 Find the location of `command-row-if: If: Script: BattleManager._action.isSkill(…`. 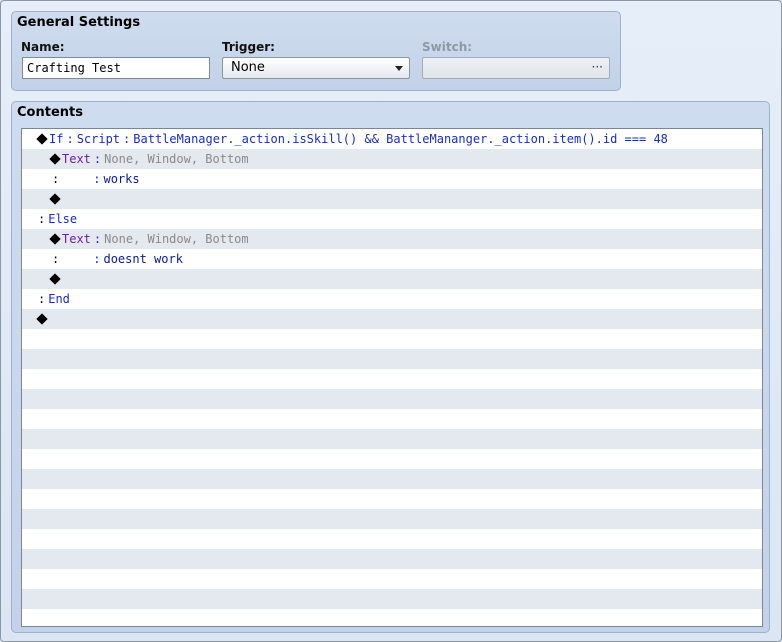

command-row-if: If: Script: BattleManager._action.isSkill(… is located at coordinates (392, 139).